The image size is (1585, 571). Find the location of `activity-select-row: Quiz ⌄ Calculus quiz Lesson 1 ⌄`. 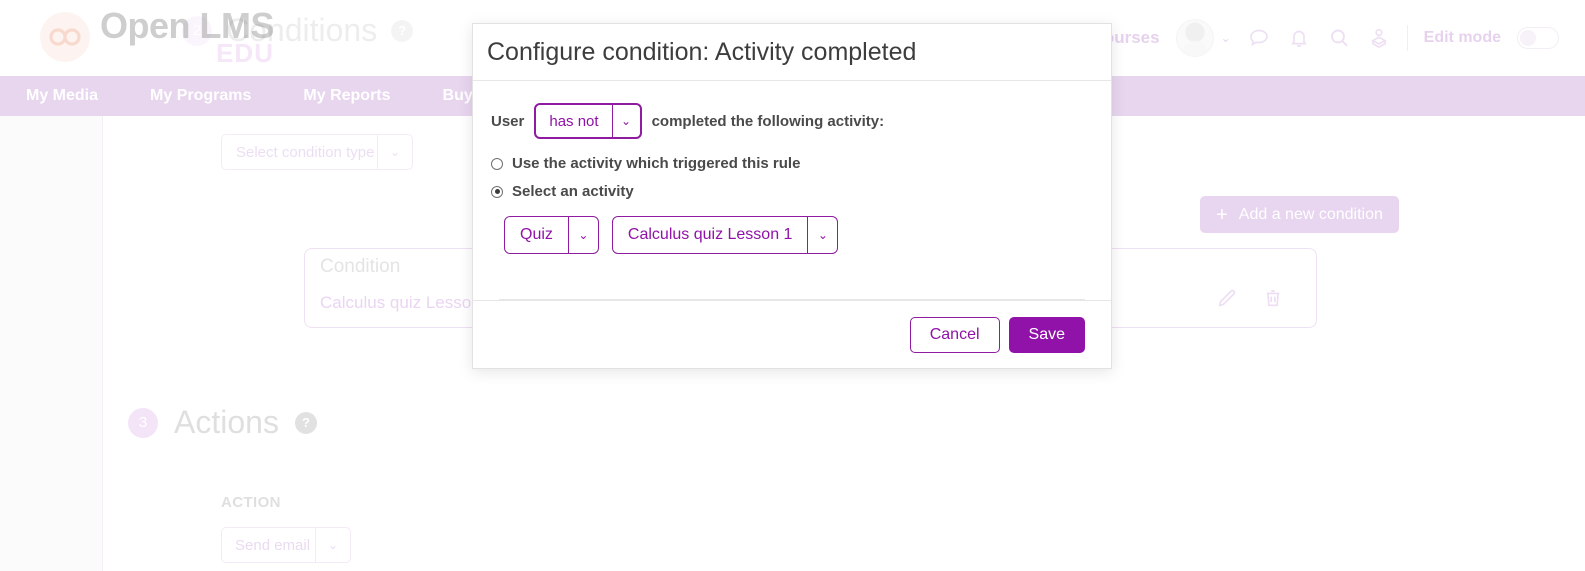

activity-select-row: Quiz ⌄ Calculus quiz Lesson 1 ⌄ is located at coordinates (798, 235).